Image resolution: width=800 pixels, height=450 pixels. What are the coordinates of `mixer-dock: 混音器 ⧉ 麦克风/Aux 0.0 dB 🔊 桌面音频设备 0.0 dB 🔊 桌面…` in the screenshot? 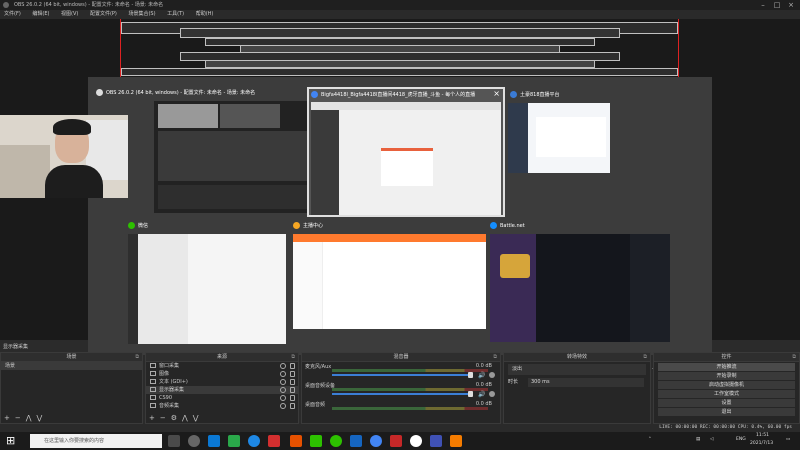 It's located at (401, 388).